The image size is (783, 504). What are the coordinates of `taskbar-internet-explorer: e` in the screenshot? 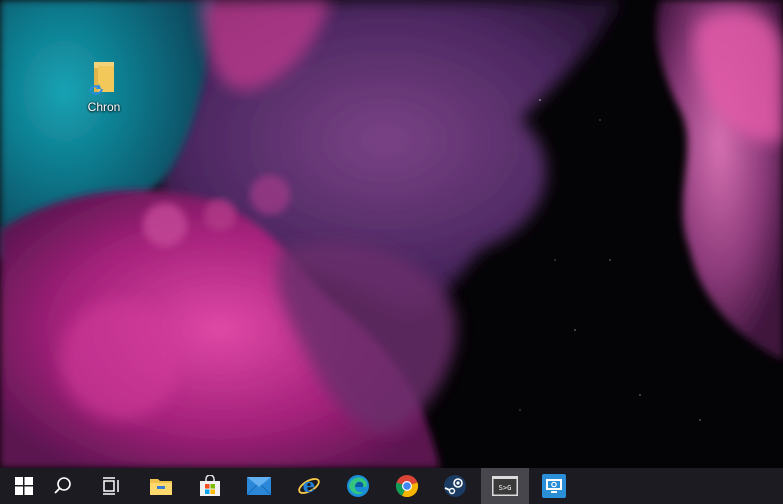 It's located at (309, 486).